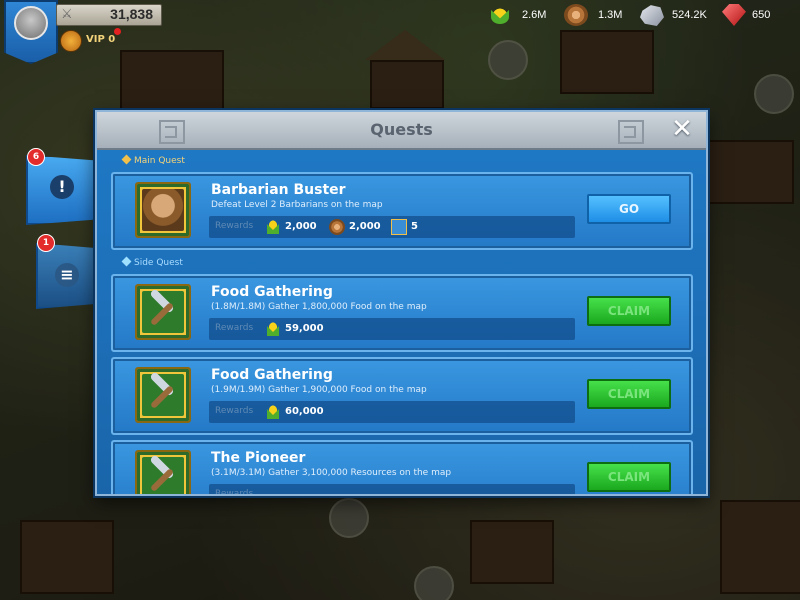 This screenshot has height=600, width=800. I want to click on exclamation-badge-icon: !, so click(62, 187).